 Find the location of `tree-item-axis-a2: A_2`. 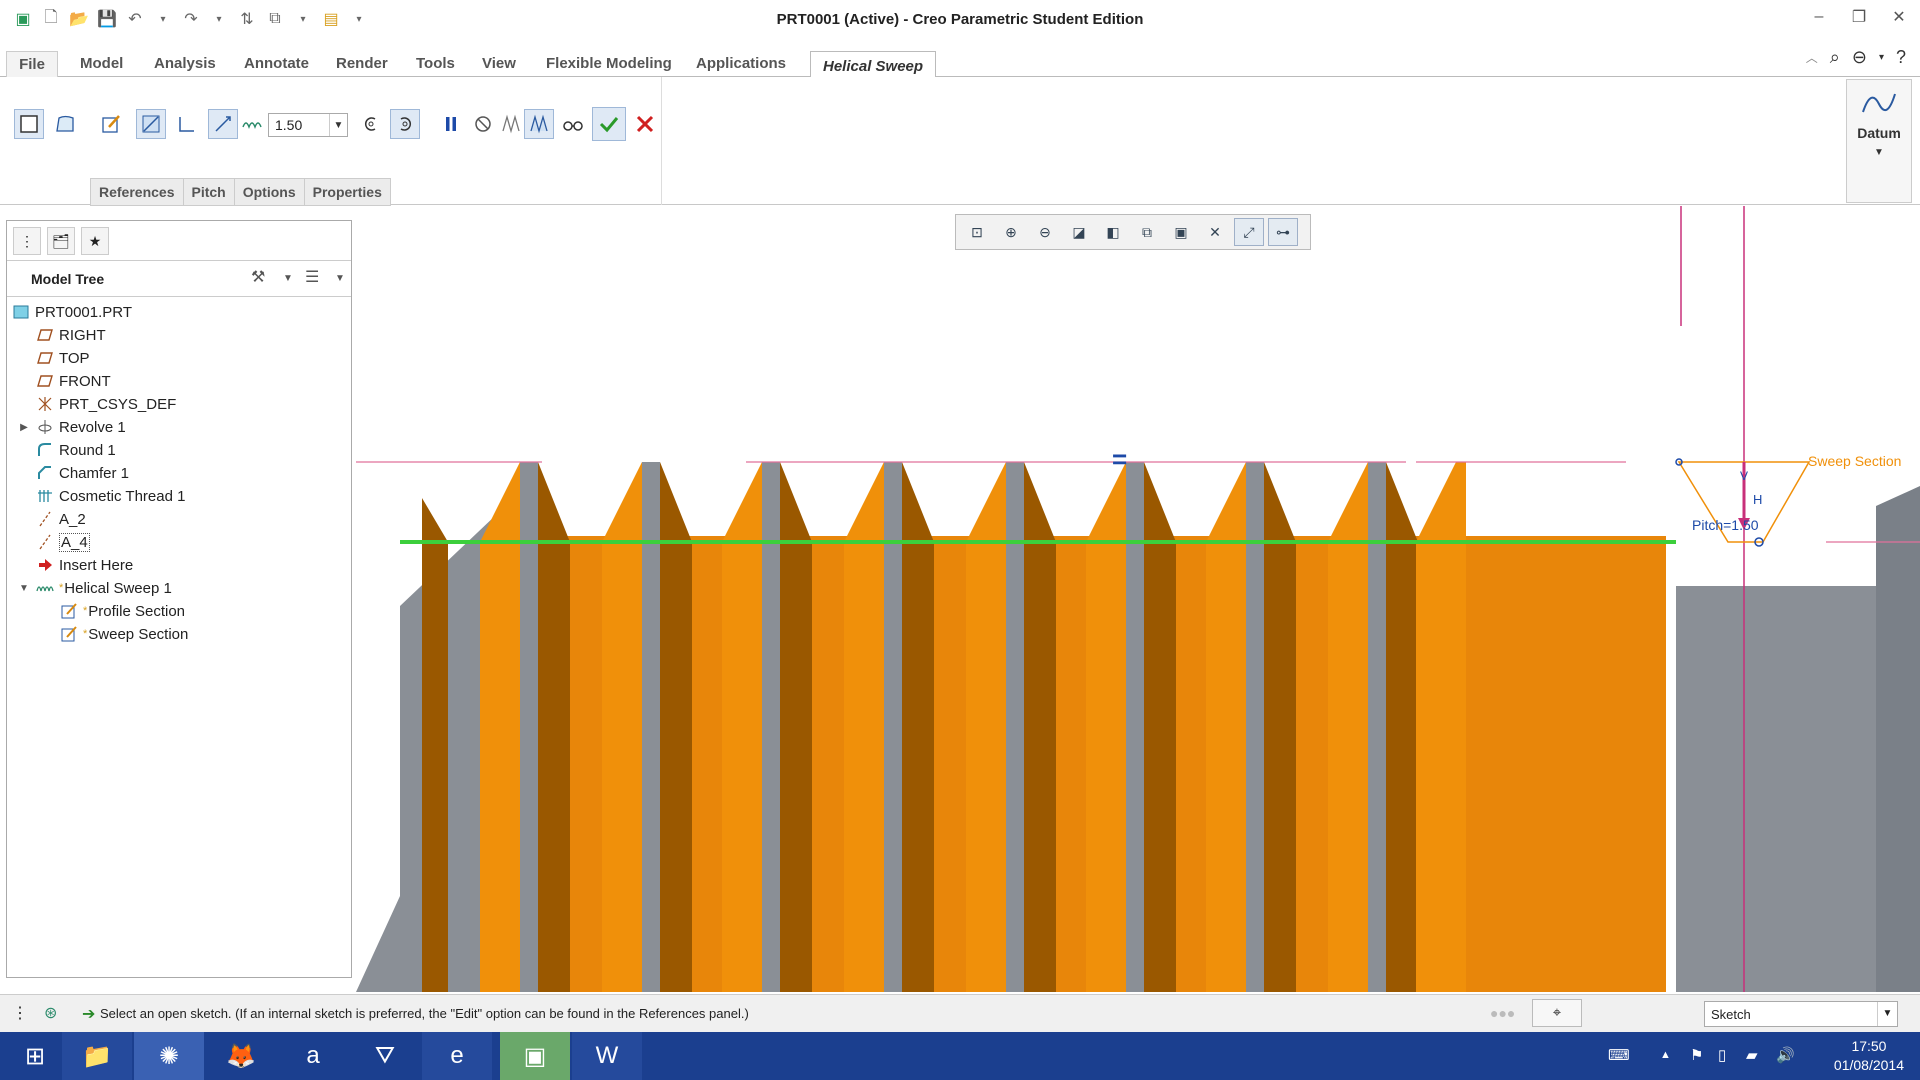

tree-item-axis-a2: A_2 is located at coordinates (60, 519).